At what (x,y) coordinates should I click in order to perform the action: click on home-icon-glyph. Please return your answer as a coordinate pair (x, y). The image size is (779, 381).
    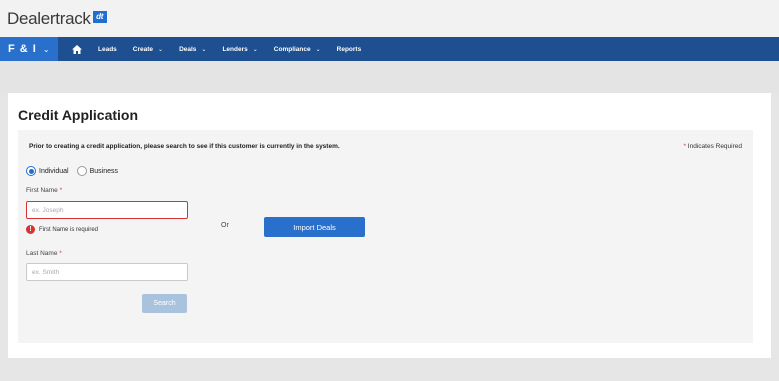
    Looking at the image, I should click on (77, 49).